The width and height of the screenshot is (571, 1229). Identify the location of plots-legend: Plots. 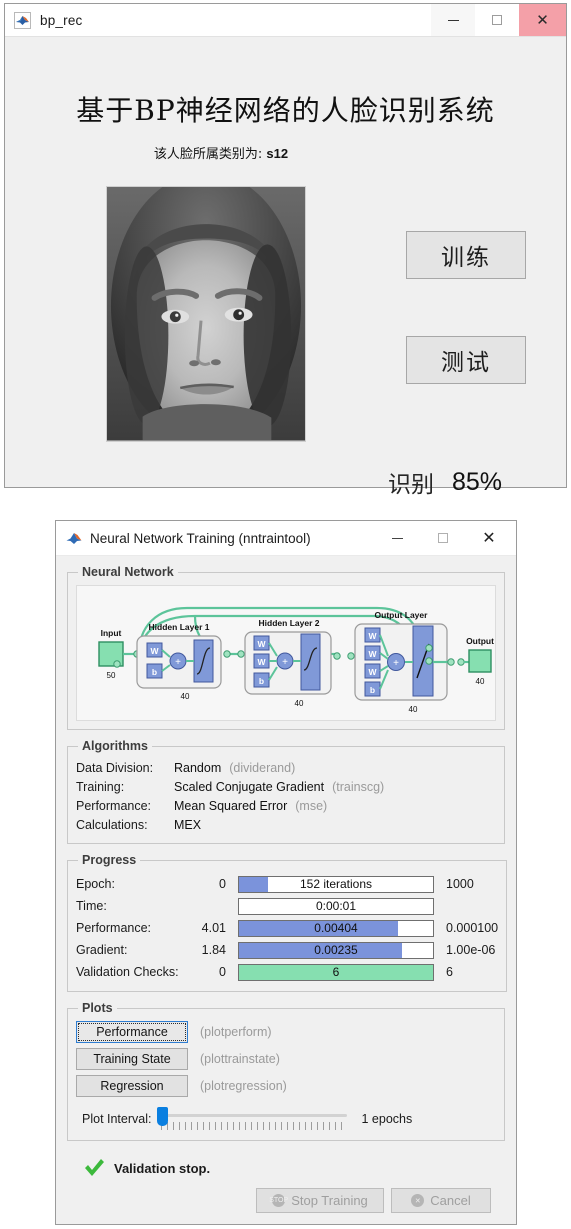
(97, 1008).